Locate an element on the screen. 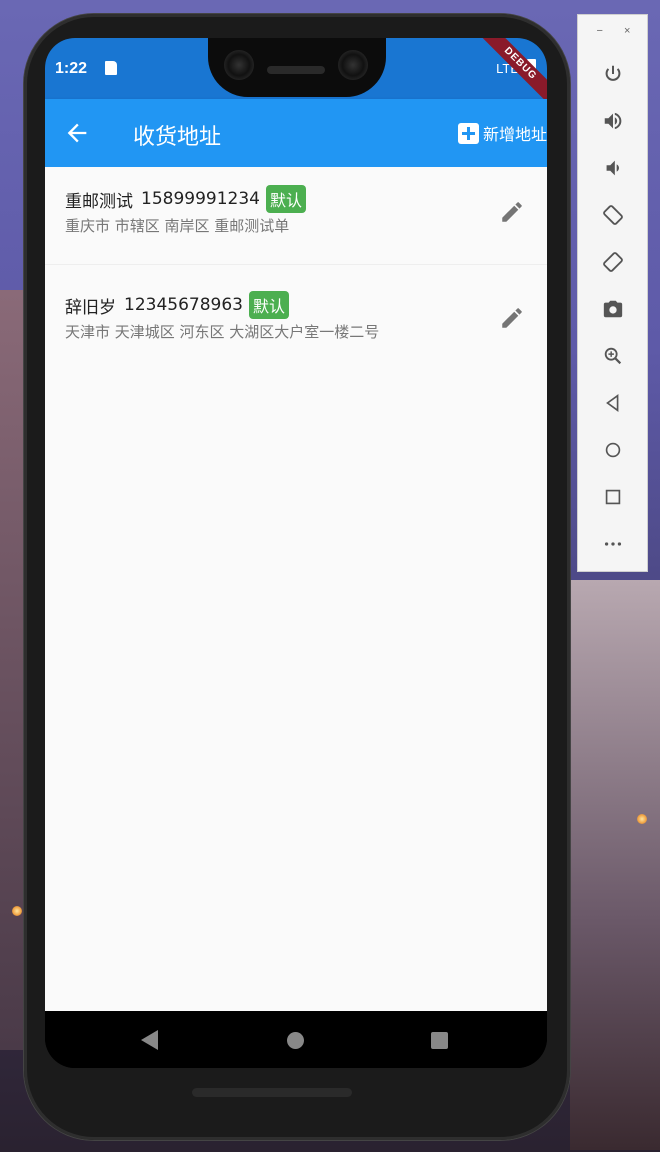 The image size is (660, 1152). volume-down-icon is located at coordinates (613, 168).